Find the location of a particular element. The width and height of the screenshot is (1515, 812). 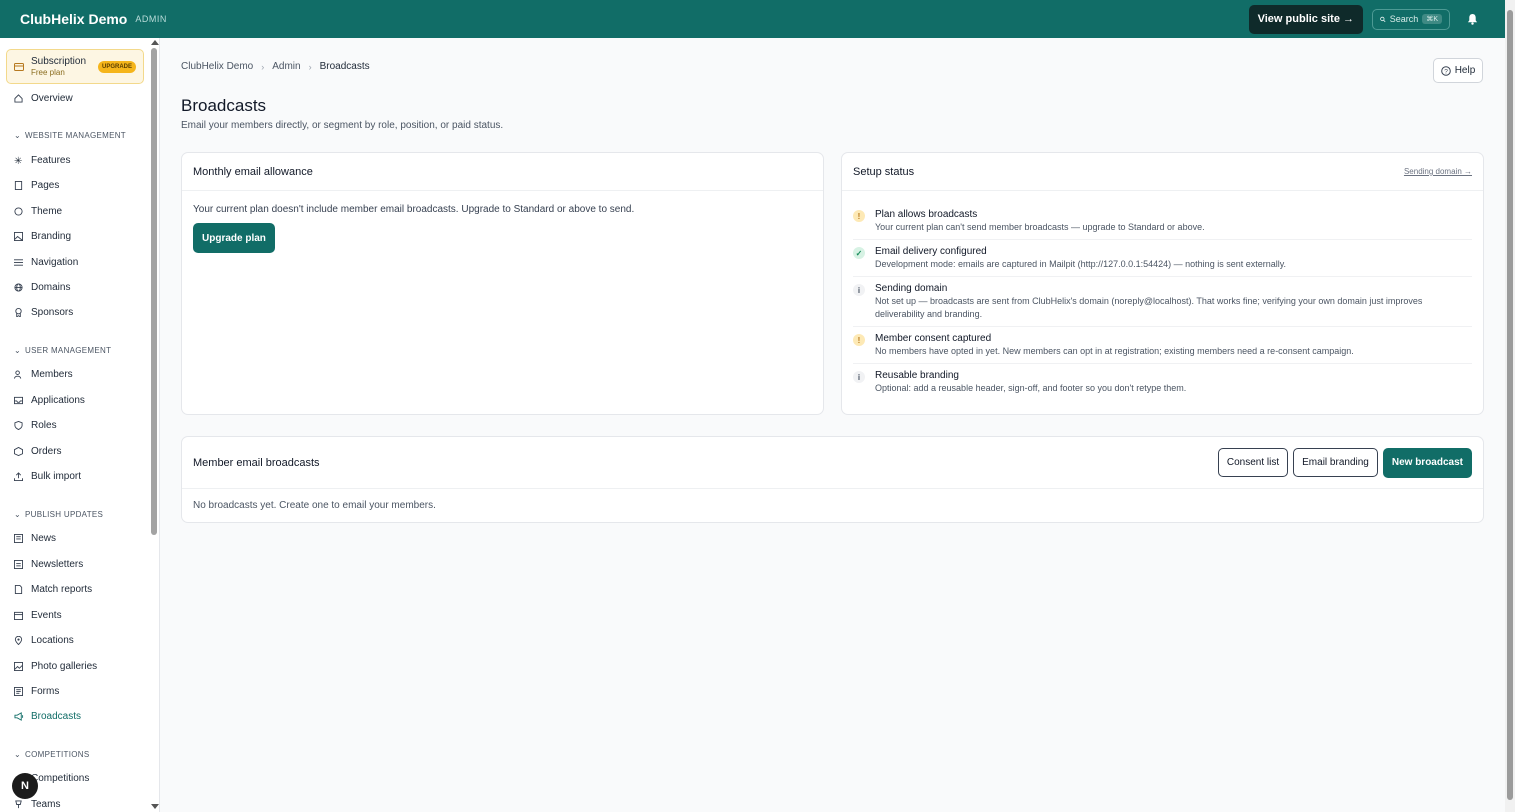

app-name: ClubHelix Demo is located at coordinates (73, 19).